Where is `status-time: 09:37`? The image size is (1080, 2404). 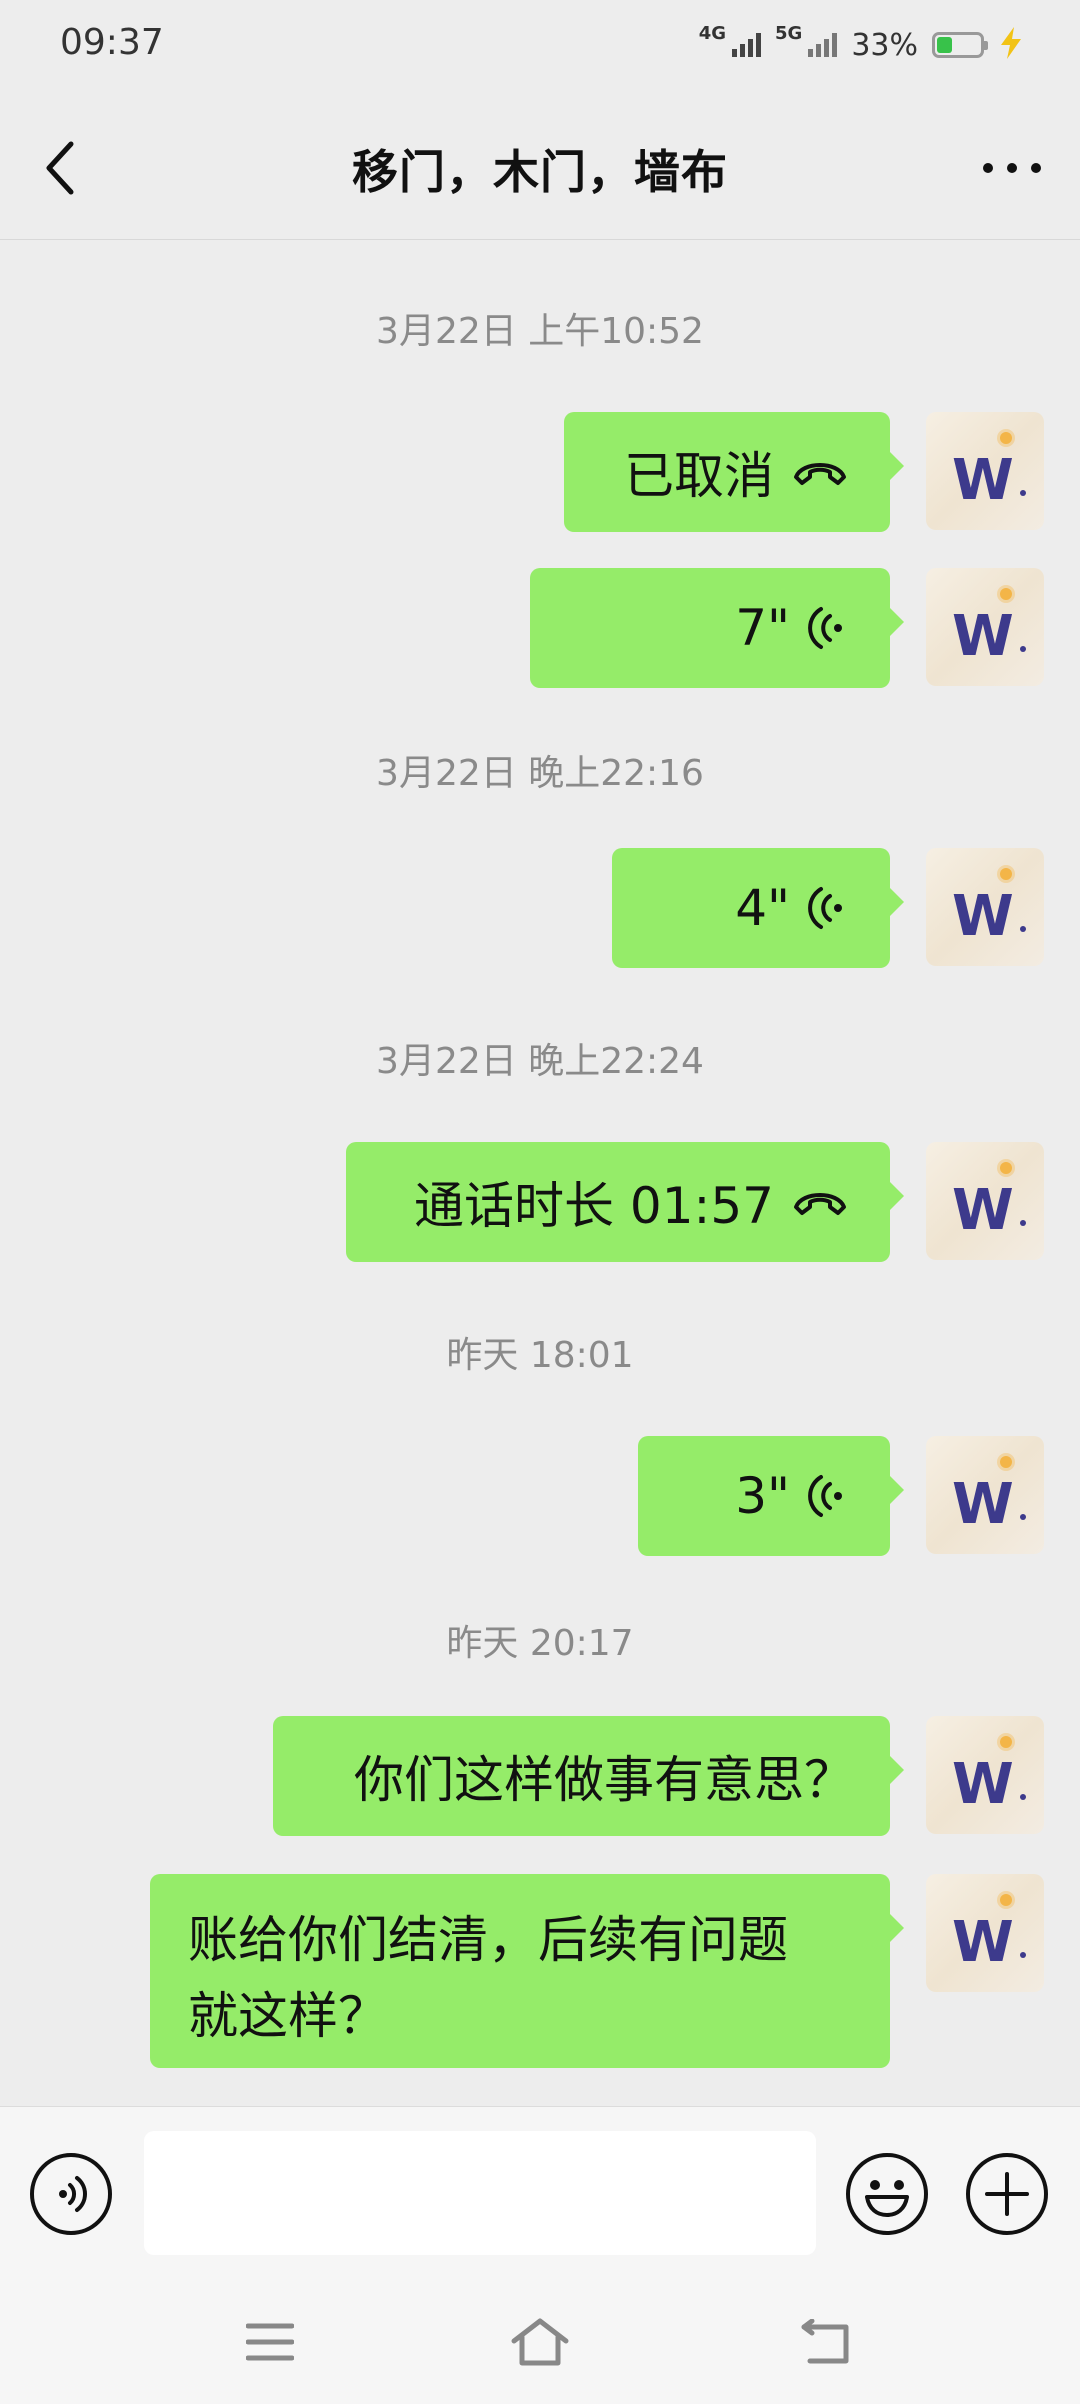 status-time: 09:37 is located at coordinates (112, 42).